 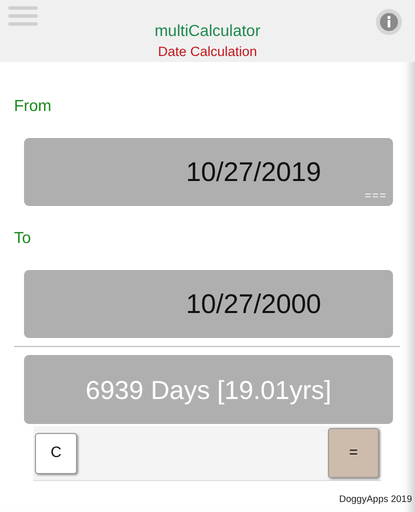 I want to click on date-field: 10/27/2019 ===, so click(x=208, y=172).